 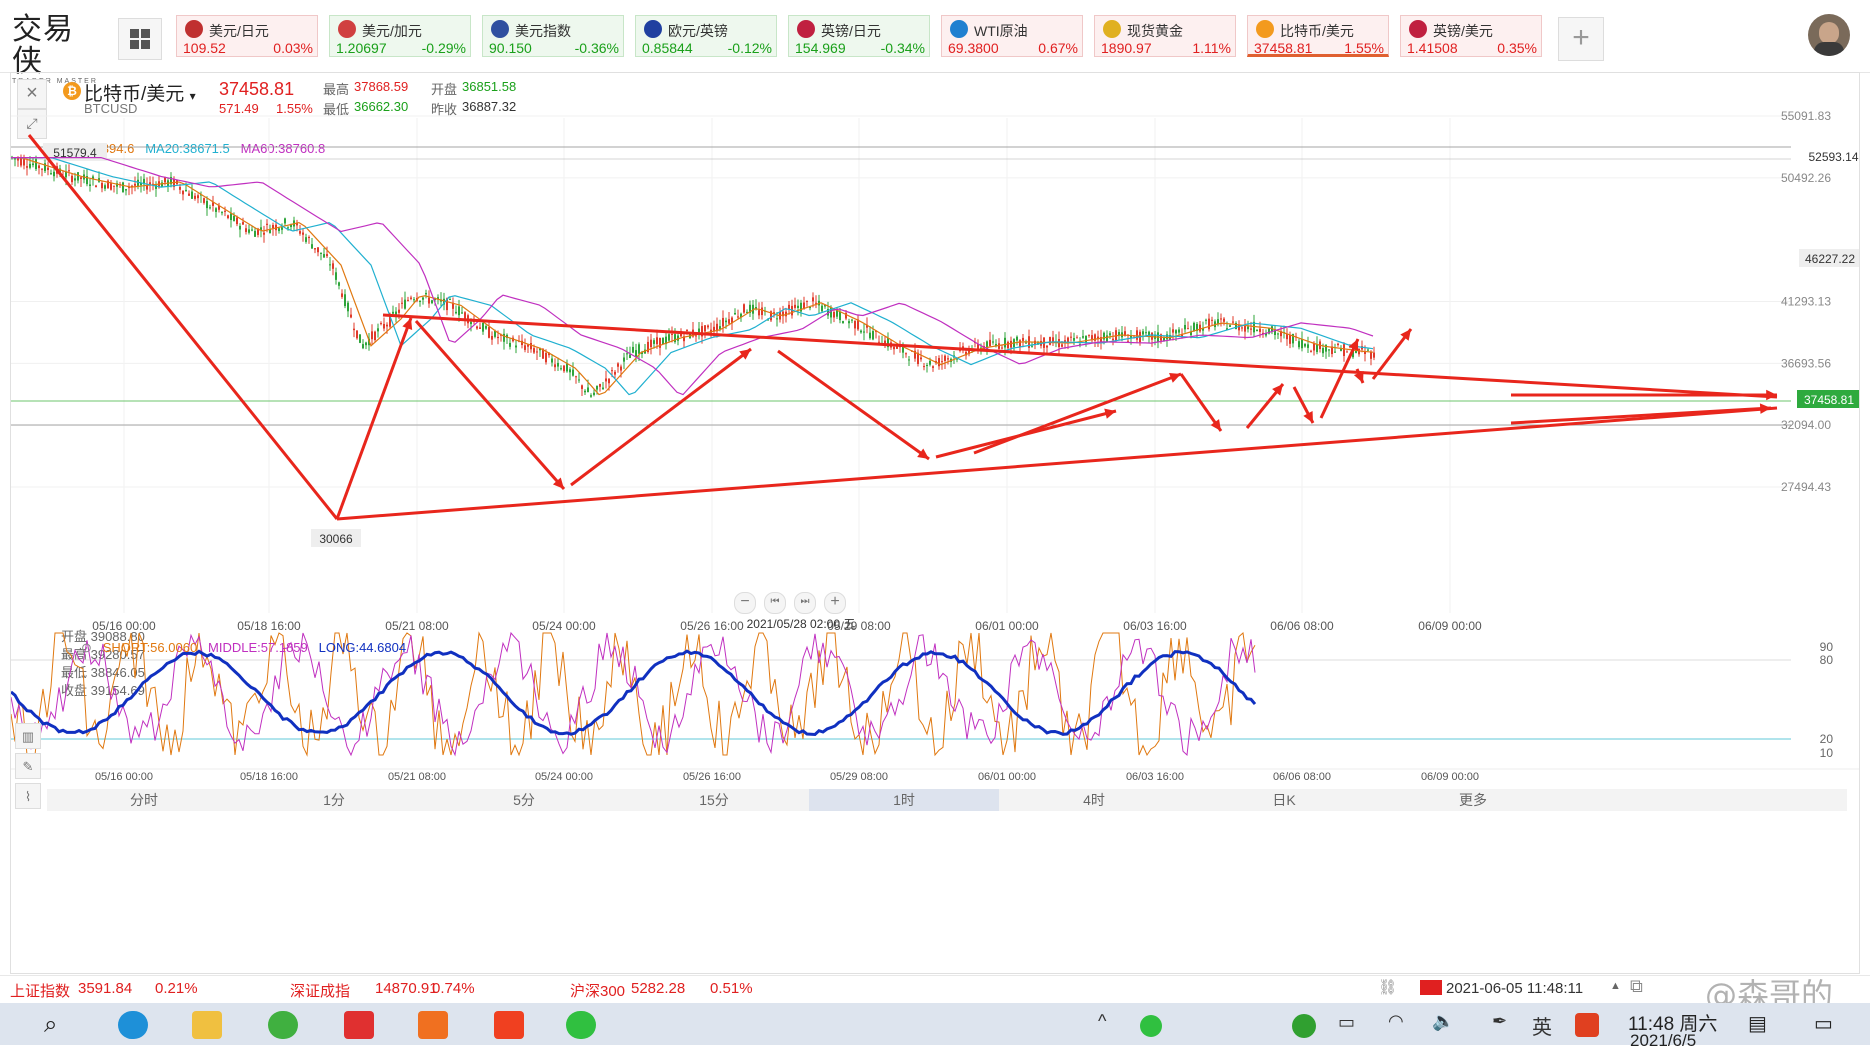 What do you see at coordinates (124, 777) in the screenshot?
I see `osc-x-tick-label: 05/16 00:00` at bounding box center [124, 777].